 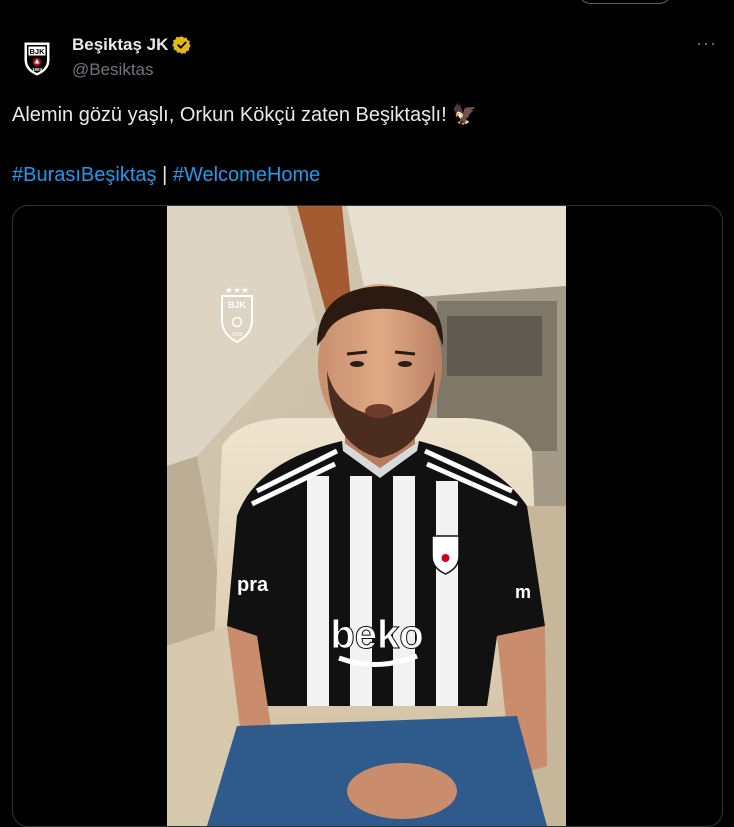 I want to click on besiktas-crest-icon: BJK 1903, so click(x=37, y=57).